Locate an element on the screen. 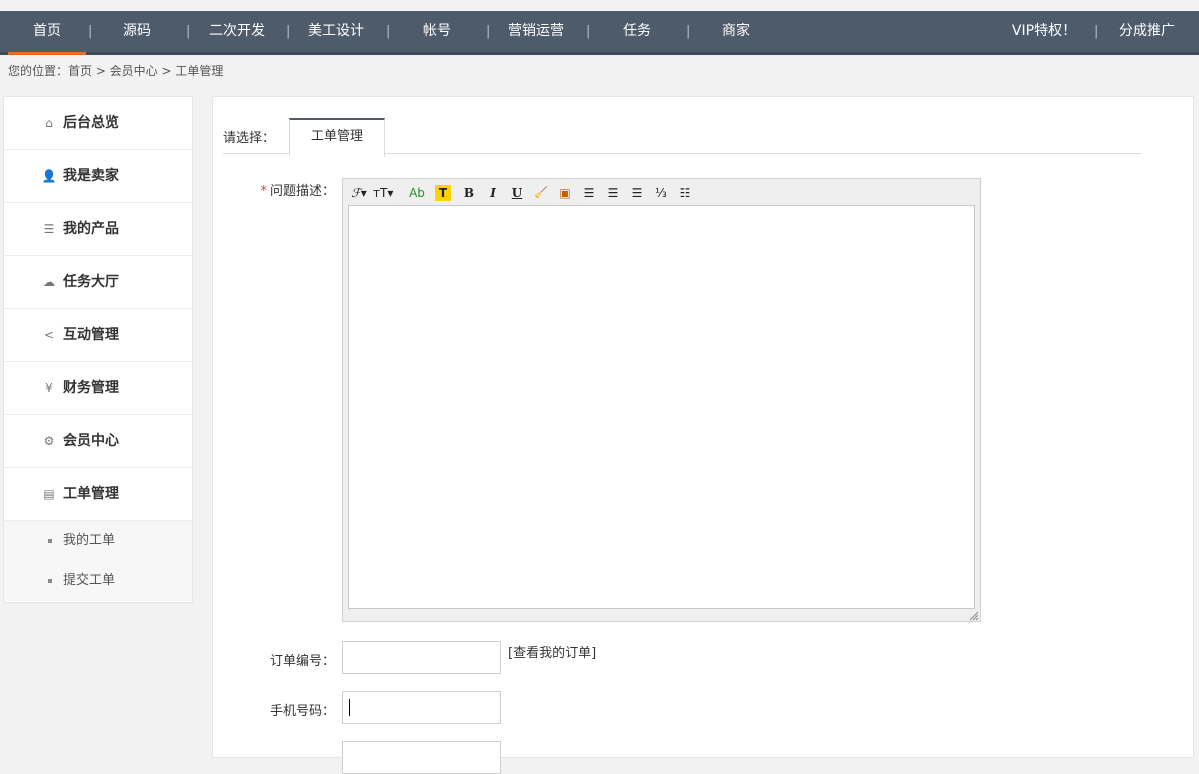 The height and width of the screenshot is (774, 1199). text-caret is located at coordinates (349, 707).